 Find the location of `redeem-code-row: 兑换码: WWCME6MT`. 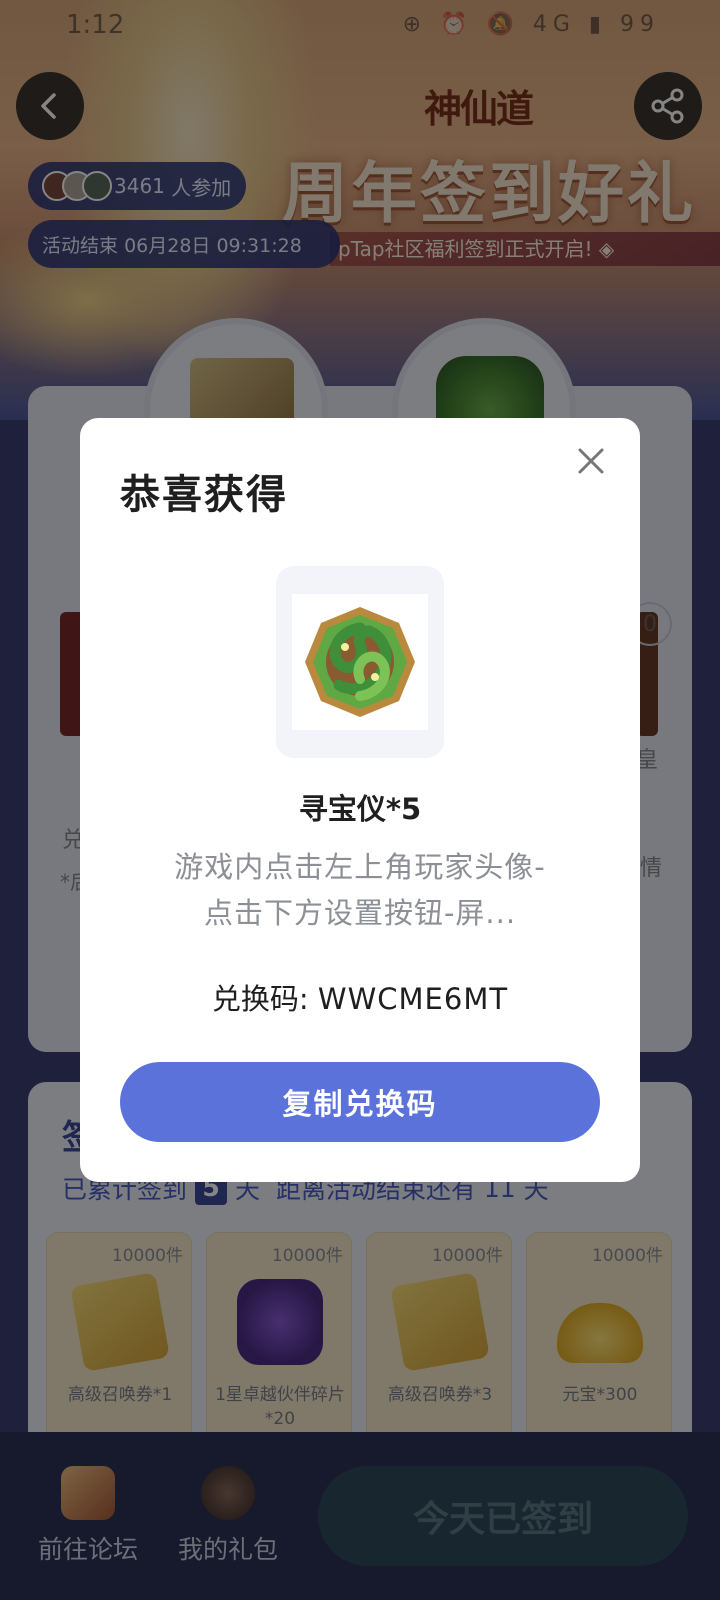

redeem-code-row: 兑换码: WWCME6MT is located at coordinates (360, 997).